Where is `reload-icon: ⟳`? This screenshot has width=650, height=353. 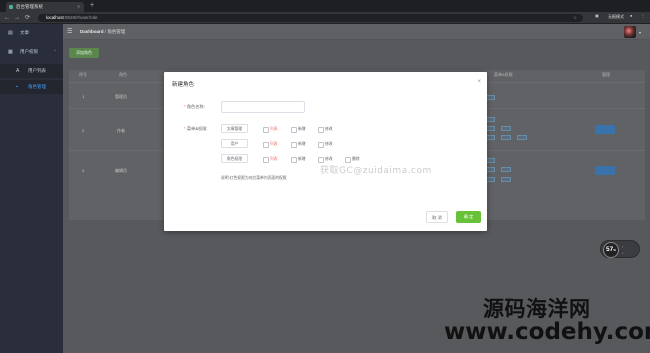 reload-icon: ⟳ is located at coordinates (27, 18).